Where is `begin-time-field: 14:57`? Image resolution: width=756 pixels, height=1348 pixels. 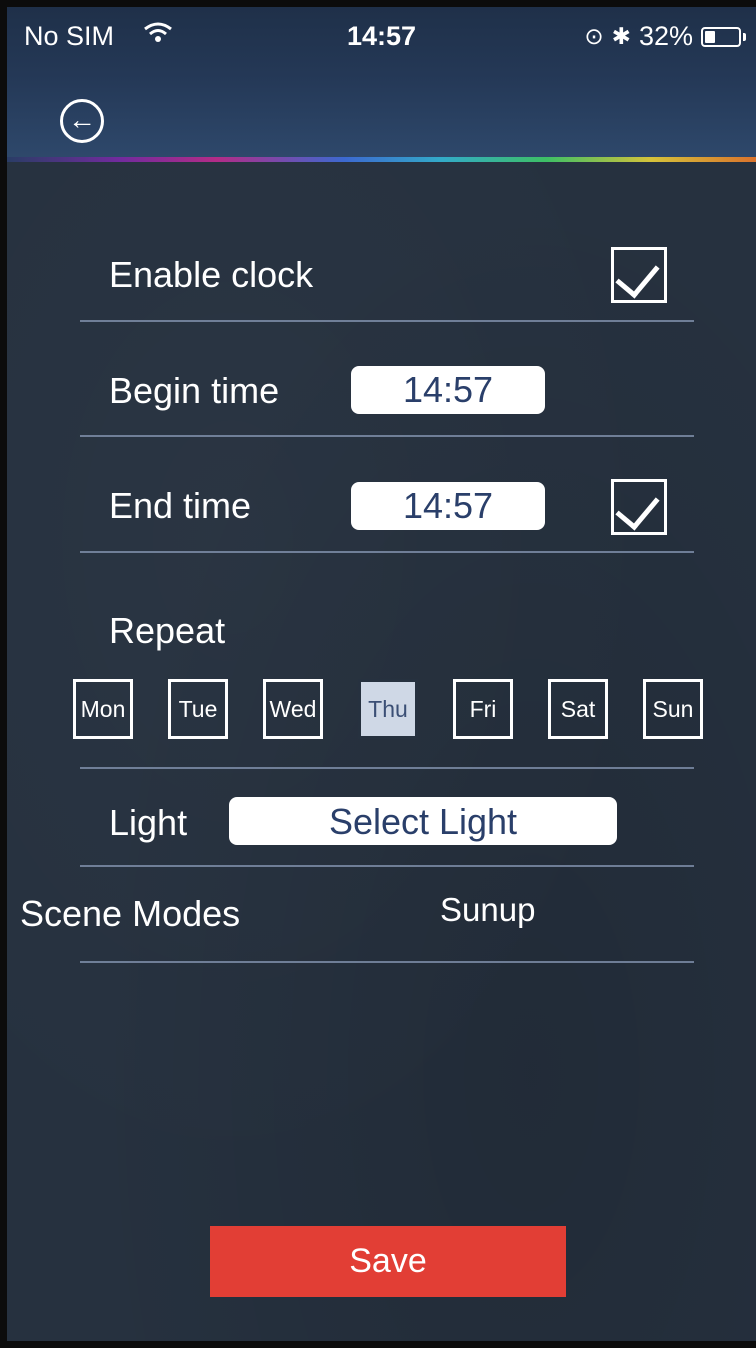 begin-time-field: 14:57 is located at coordinates (448, 390).